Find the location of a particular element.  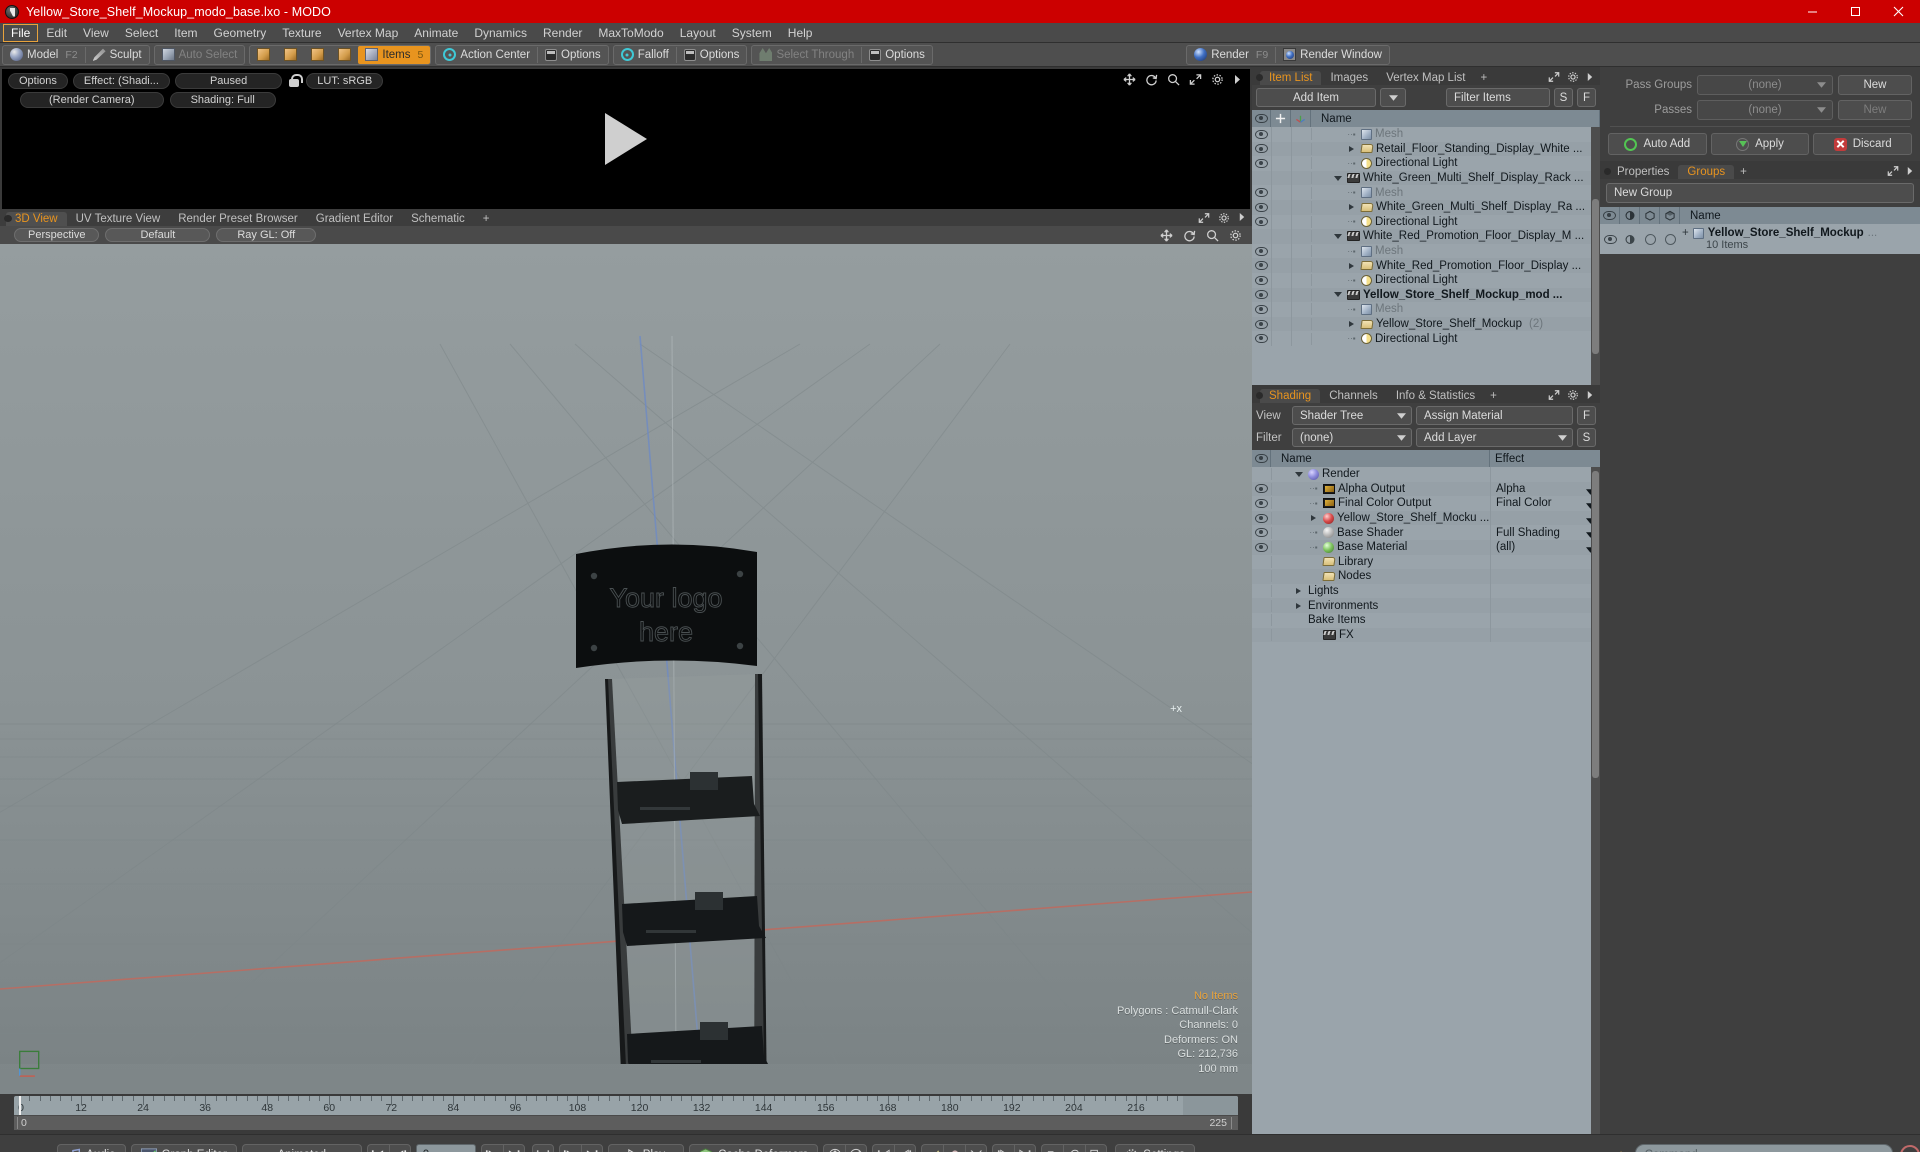

lock-icon is located at coordinates (295, 81).